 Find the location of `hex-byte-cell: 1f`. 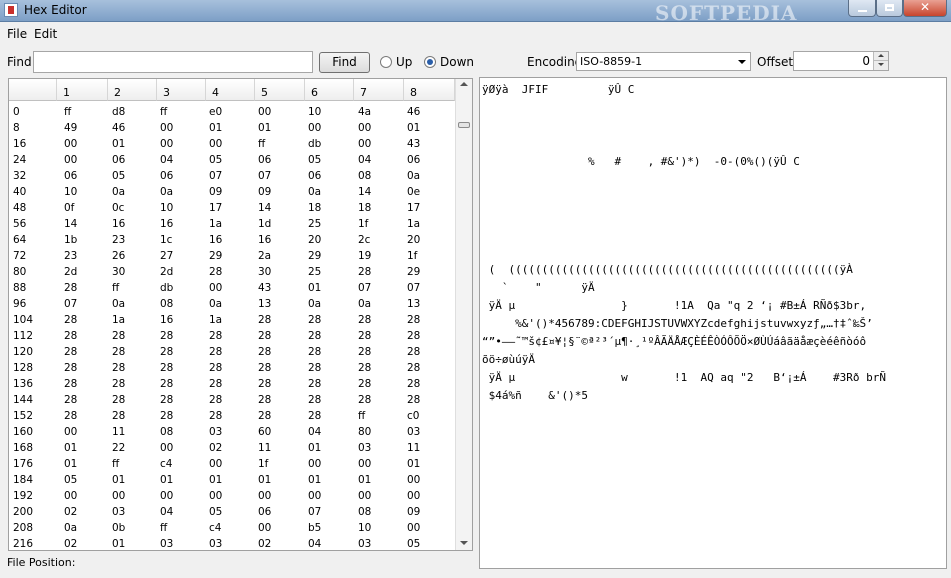

hex-byte-cell: 1f is located at coordinates (412, 256).